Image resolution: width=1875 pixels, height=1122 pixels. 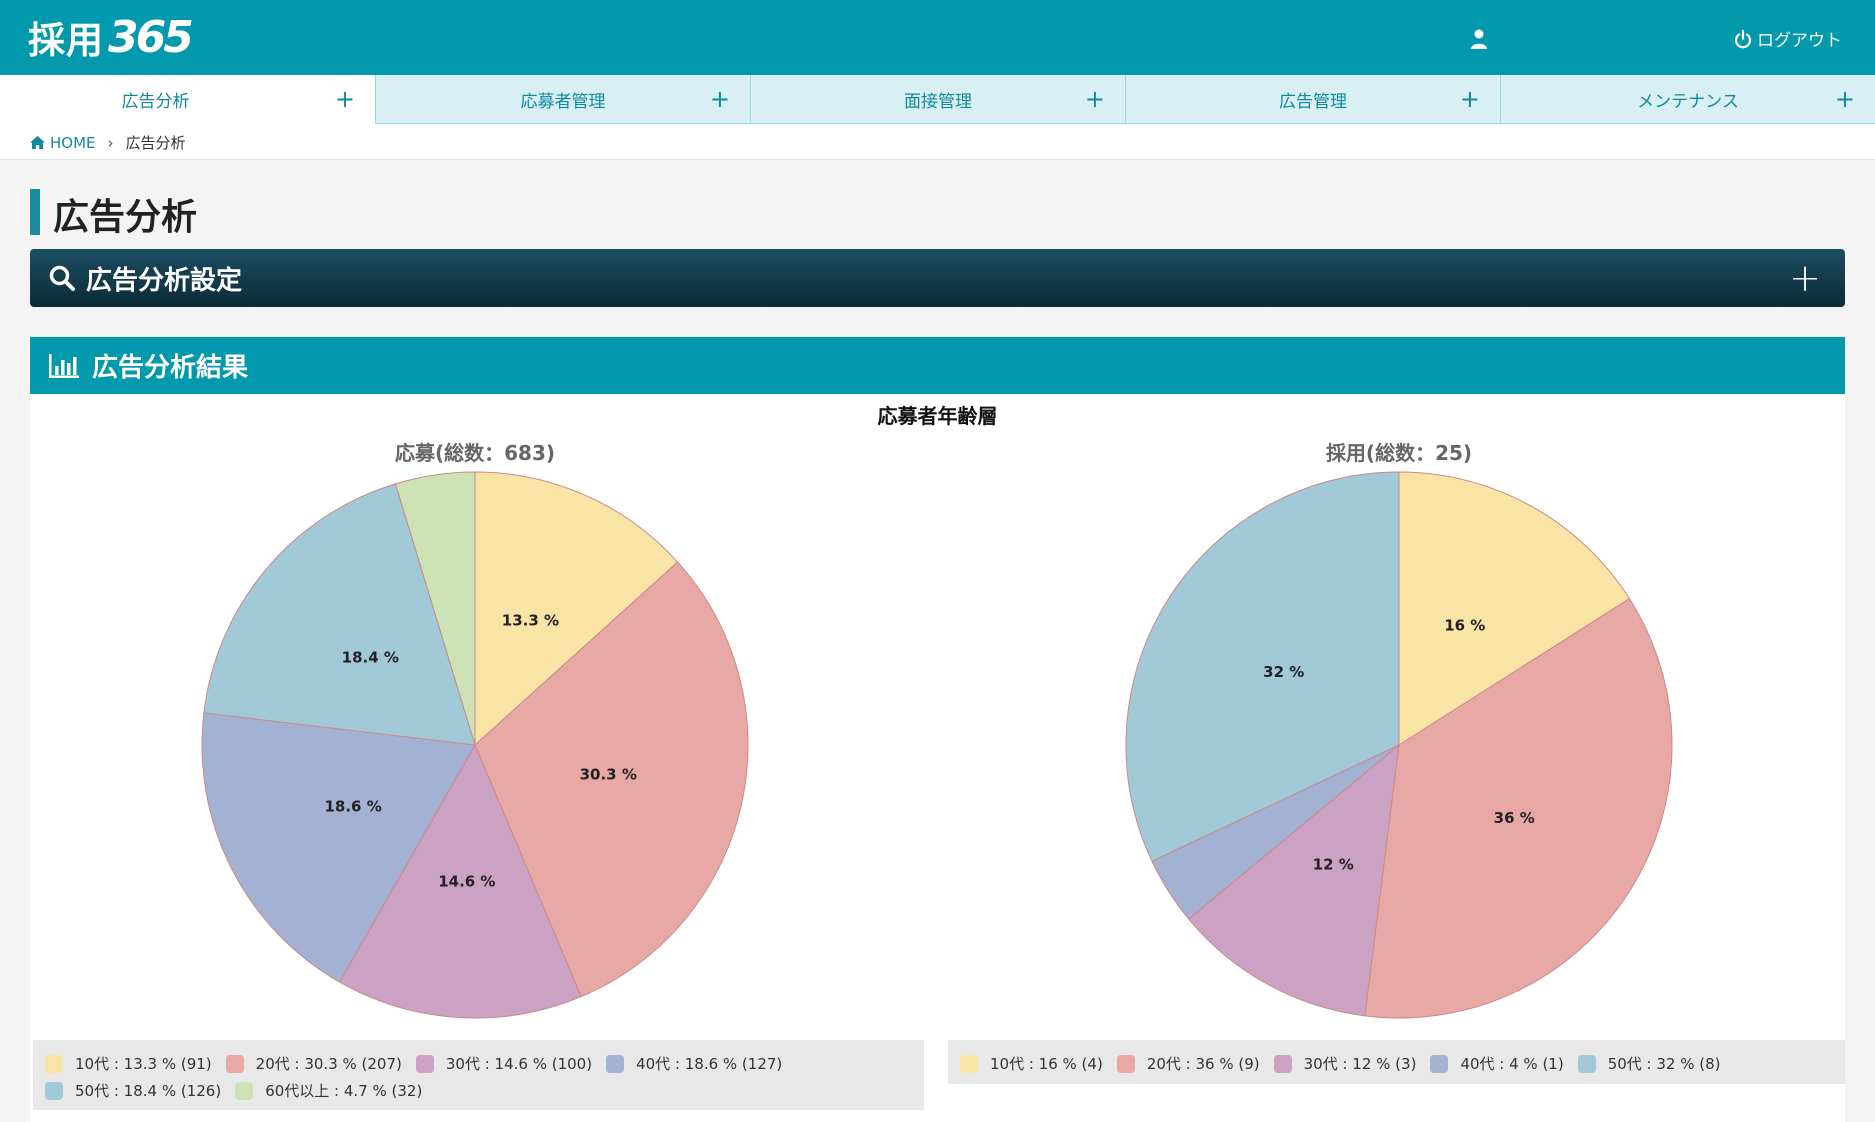 What do you see at coordinates (155, 102) in the screenshot?
I see `tab-label: 広告分析` at bounding box center [155, 102].